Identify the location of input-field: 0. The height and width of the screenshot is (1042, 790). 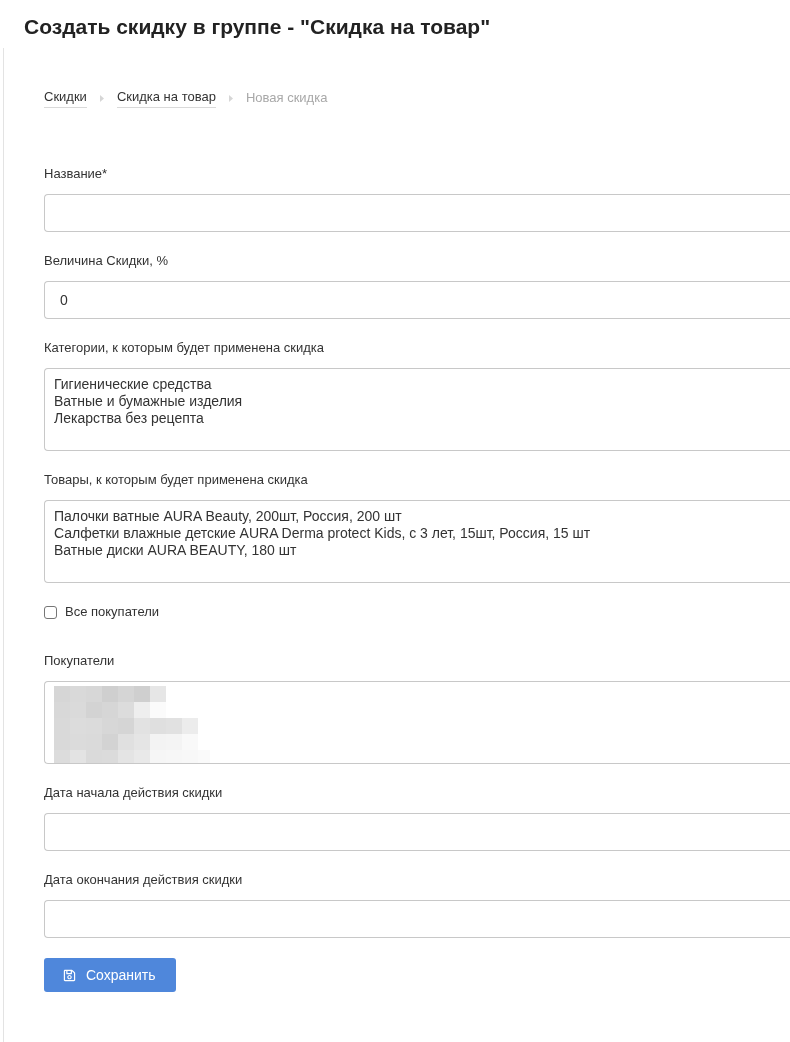
(417, 300).